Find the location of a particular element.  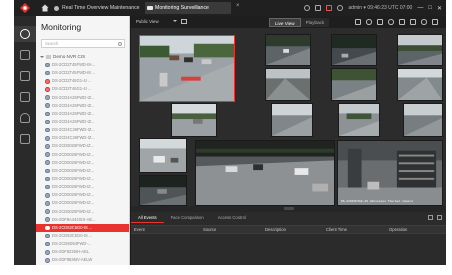

video-tile-large is located at coordinates (265, 173).